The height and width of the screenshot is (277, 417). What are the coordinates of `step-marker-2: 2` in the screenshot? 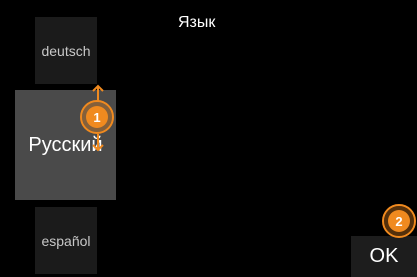 It's located at (399, 221).